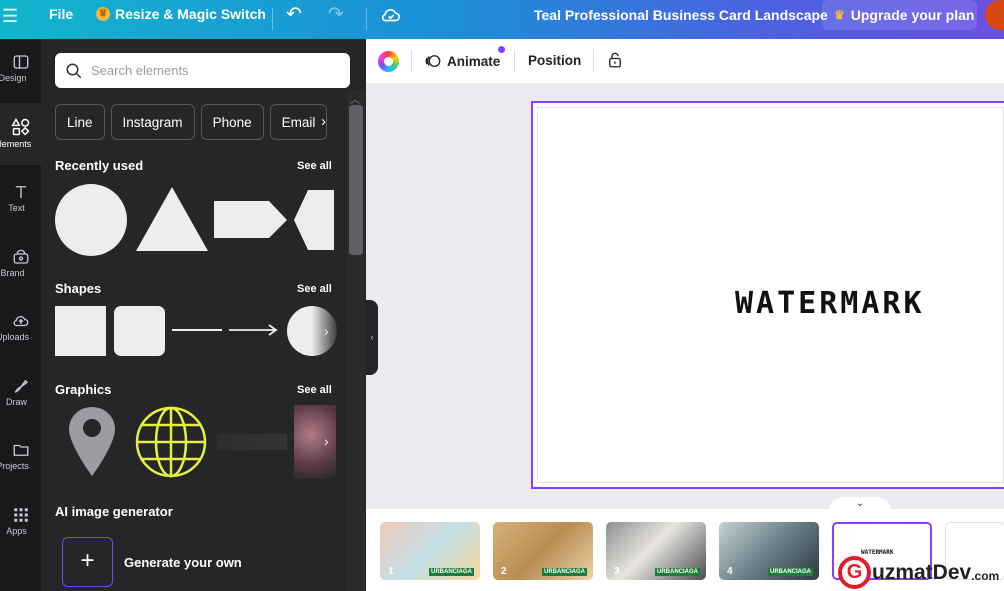 The image size is (1004, 591). I want to click on rail-item-draw: Draw, so click(20, 394).